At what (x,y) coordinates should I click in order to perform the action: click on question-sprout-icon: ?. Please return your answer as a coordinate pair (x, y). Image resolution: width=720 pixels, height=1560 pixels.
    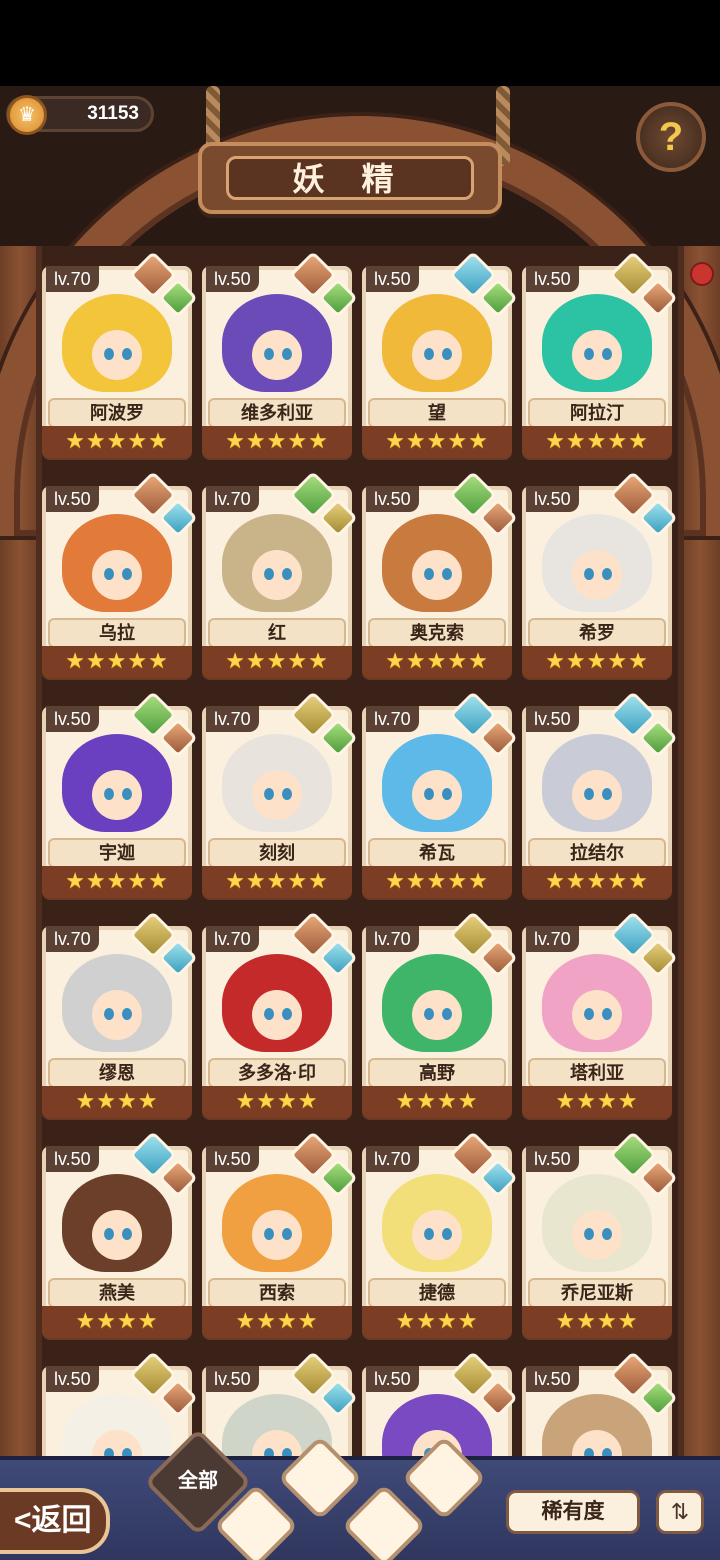
    Looking at the image, I should click on (671, 137).